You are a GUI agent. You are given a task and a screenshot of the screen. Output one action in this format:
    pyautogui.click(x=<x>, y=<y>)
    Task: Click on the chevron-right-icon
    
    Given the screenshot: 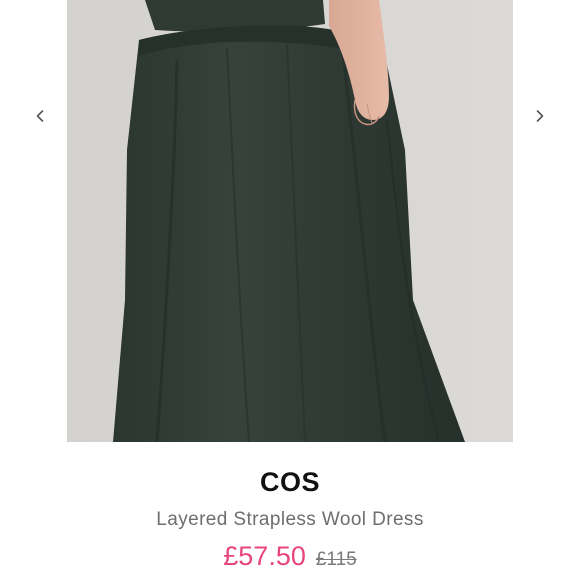 What is the action you would take?
    pyautogui.click(x=540, y=116)
    